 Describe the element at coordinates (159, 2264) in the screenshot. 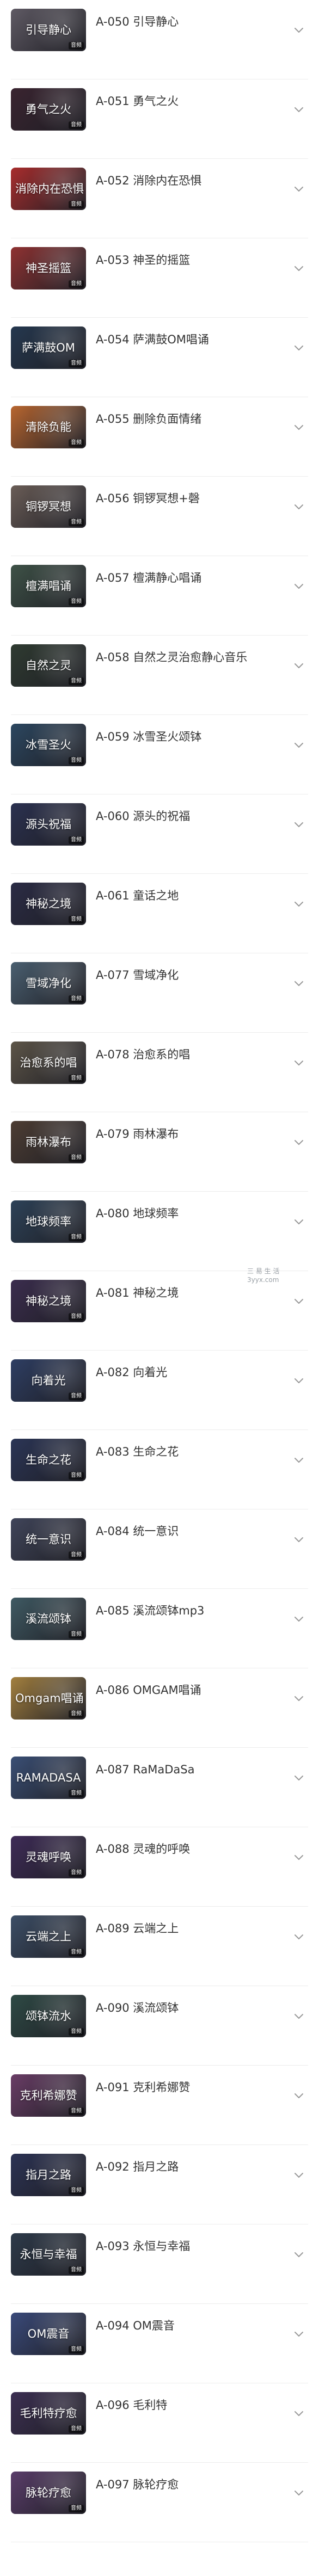

I see `list-item: 永恒与幸福 音频 A-093 永恒与幸福` at that location.